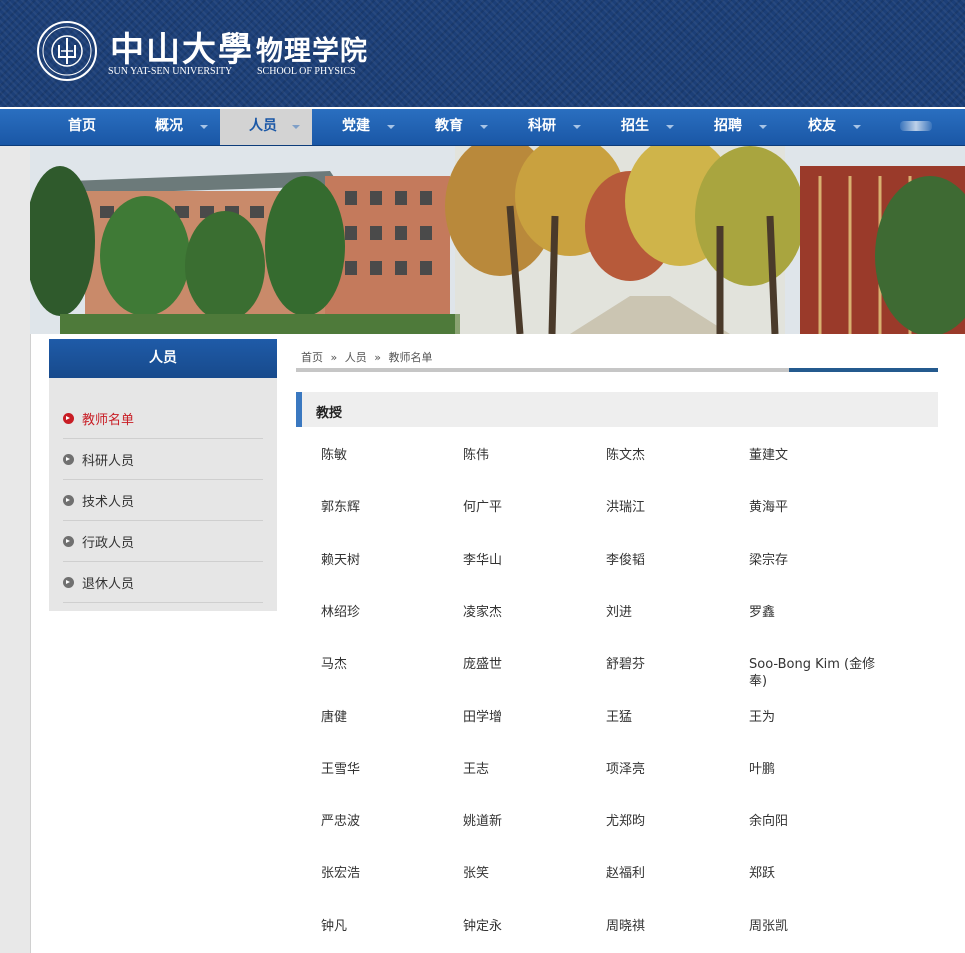 This screenshot has height=953, width=965. What do you see at coordinates (108, 584) in the screenshot?
I see `sidebar-item-label: 退休人员` at bounding box center [108, 584].